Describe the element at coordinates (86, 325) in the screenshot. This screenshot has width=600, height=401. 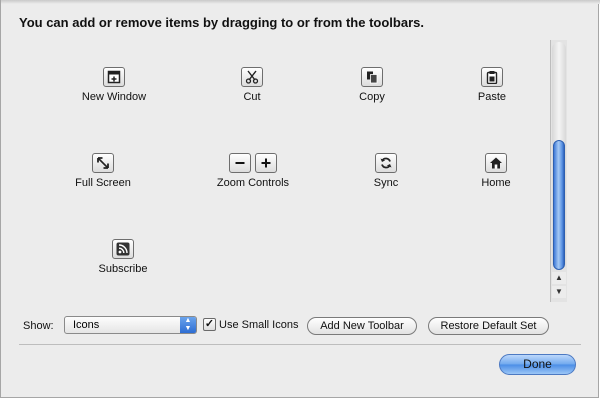
I see `show-popup-value: Icons` at that location.